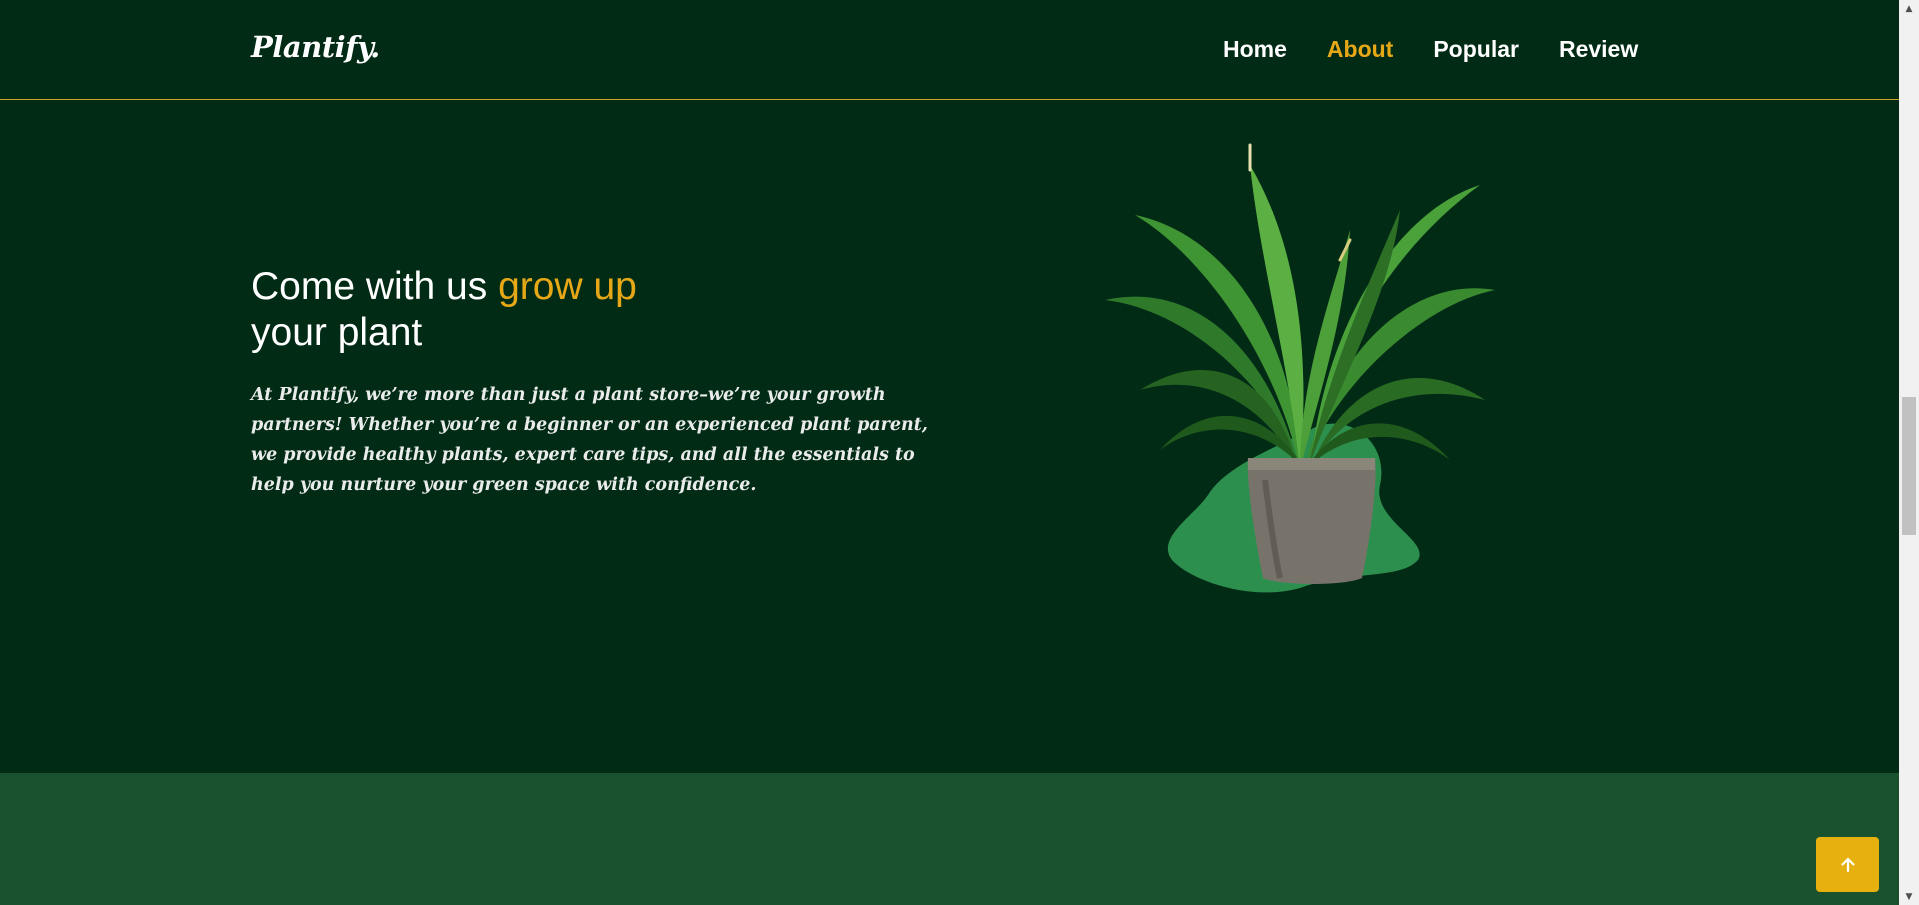  I want to click on nav-review: Review, so click(1598, 49).